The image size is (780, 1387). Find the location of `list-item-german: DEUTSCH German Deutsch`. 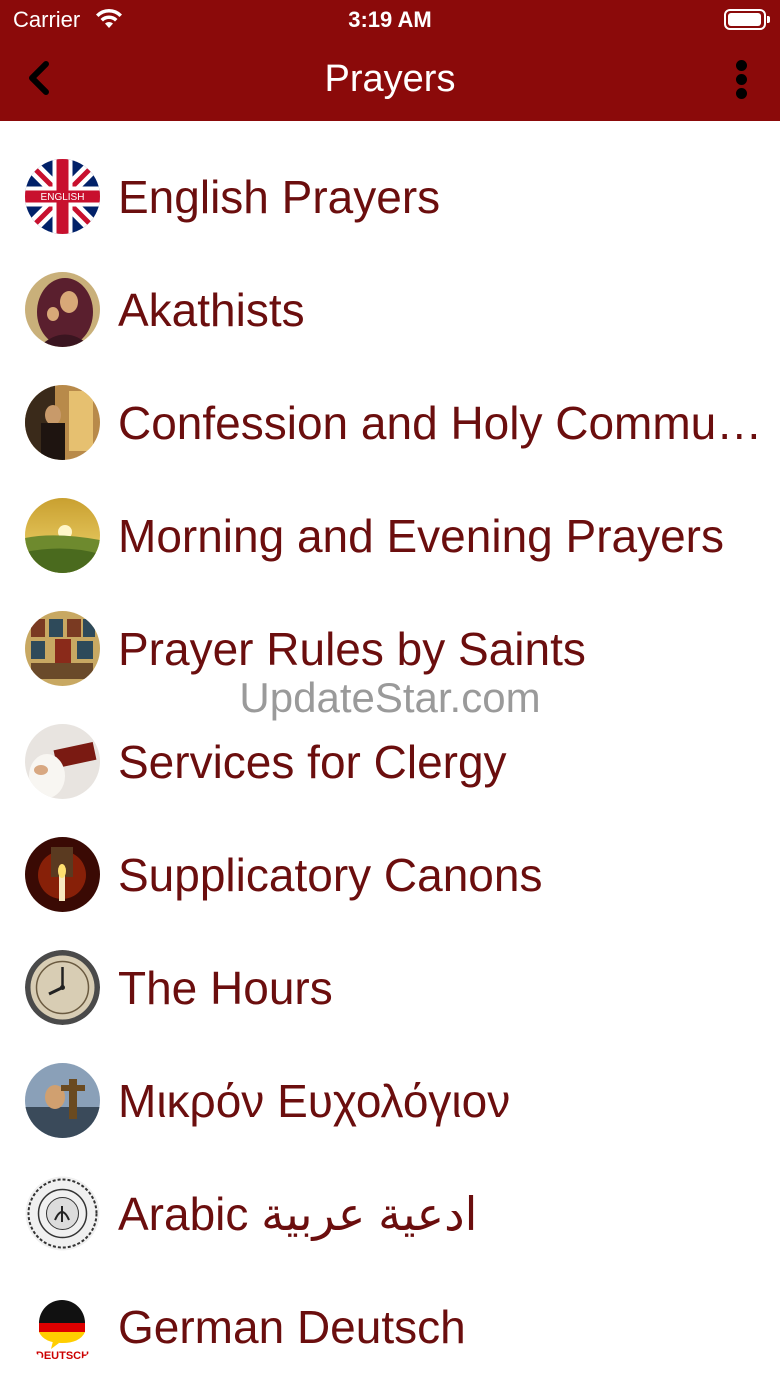

list-item-german: DEUTSCH German Deutsch is located at coordinates (390, 1307).